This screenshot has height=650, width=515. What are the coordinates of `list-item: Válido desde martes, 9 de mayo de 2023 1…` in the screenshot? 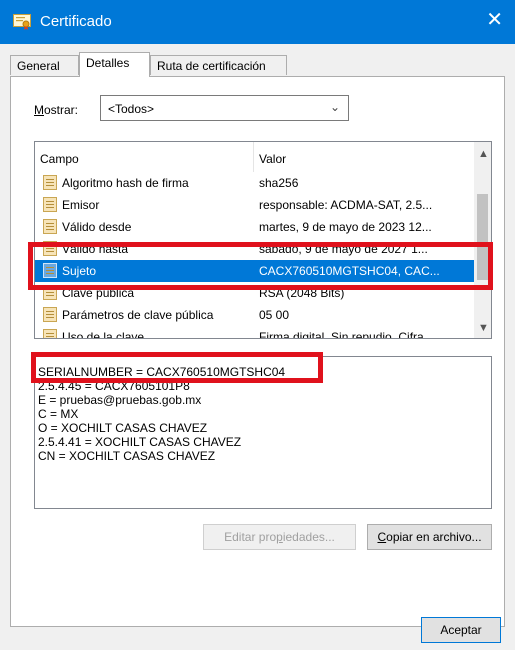 It's located at (255, 227).